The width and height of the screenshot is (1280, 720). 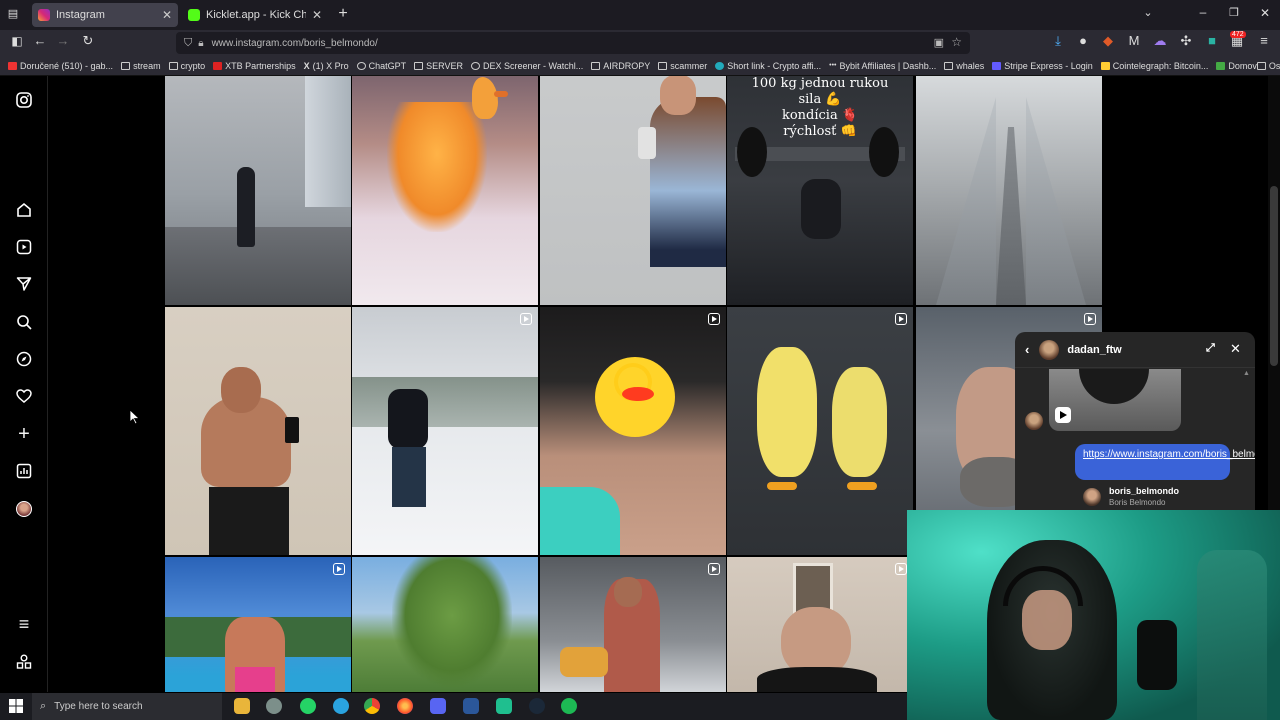 What do you see at coordinates (24, 359) in the screenshot?
I see `explore-compass-icon` at bounding box center [24, 359].